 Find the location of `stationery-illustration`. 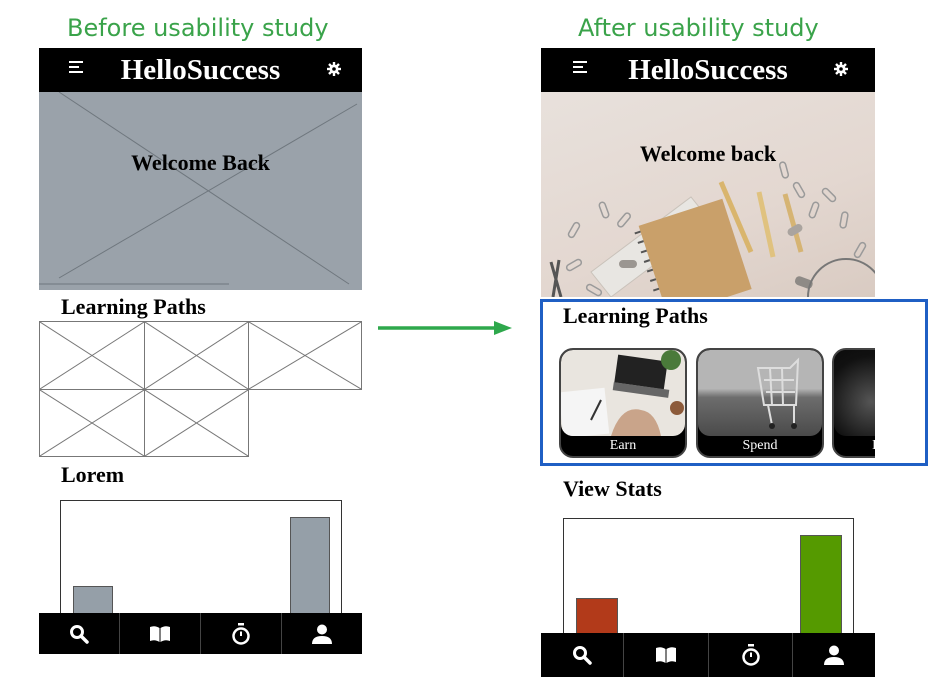

stationery-illustration is located at coordinates (712, 229).